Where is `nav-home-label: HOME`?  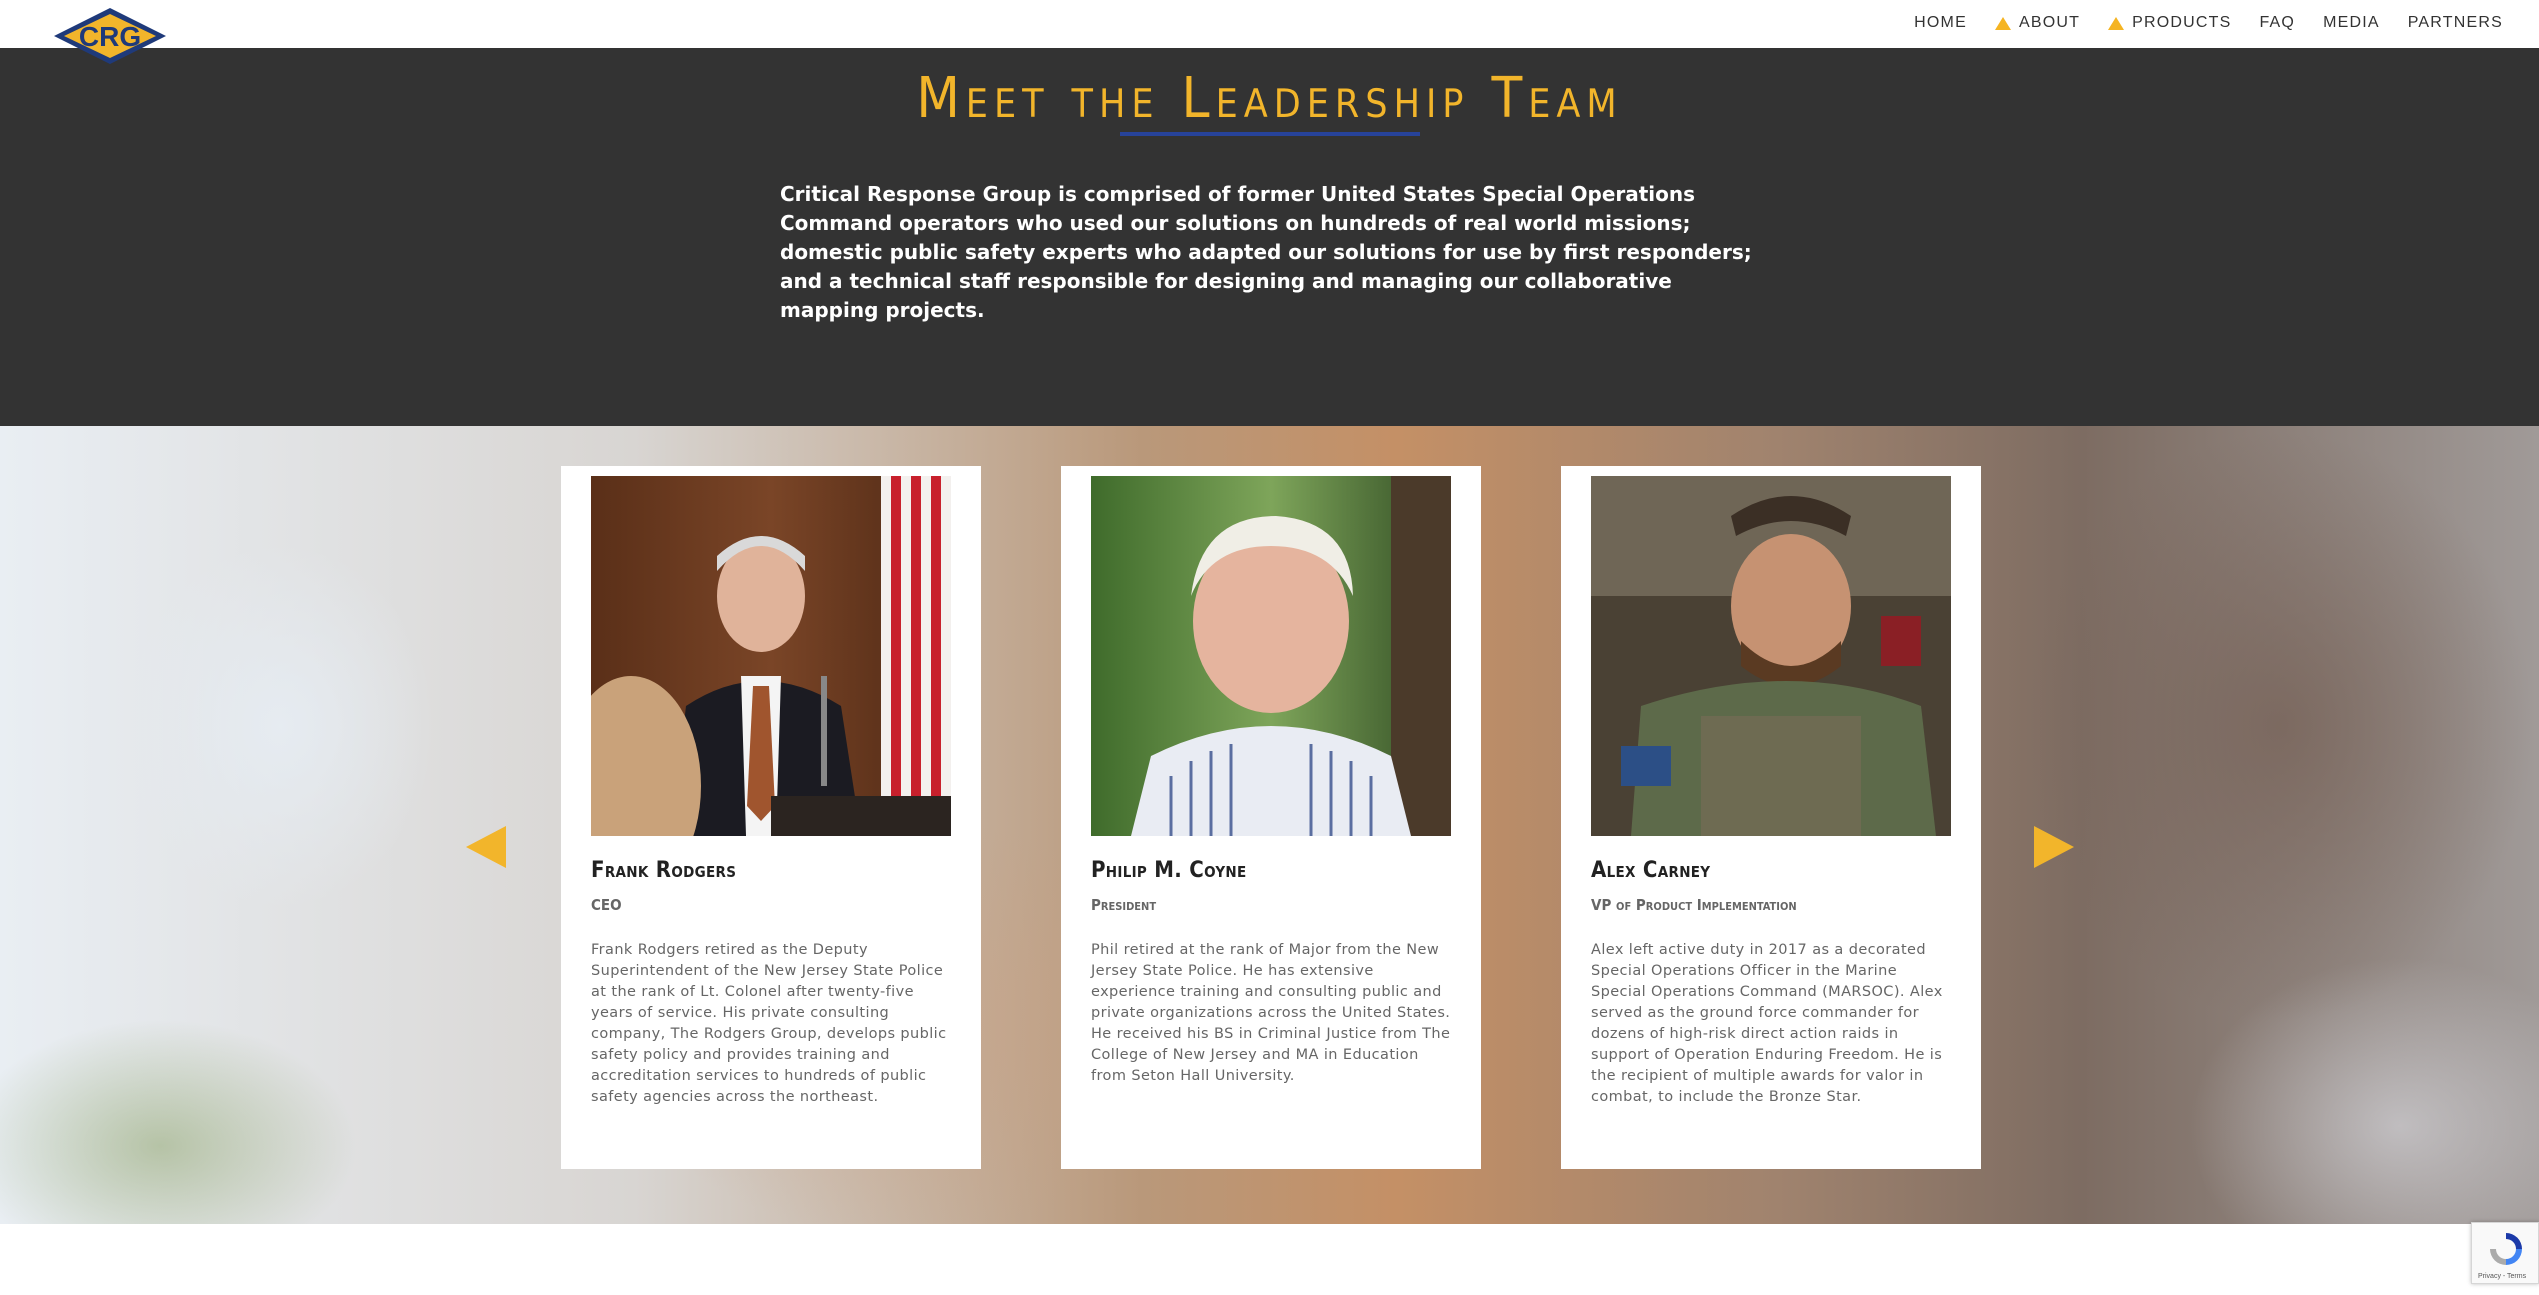
nav-home-label: HOME is located at coordinates (1940, 22).